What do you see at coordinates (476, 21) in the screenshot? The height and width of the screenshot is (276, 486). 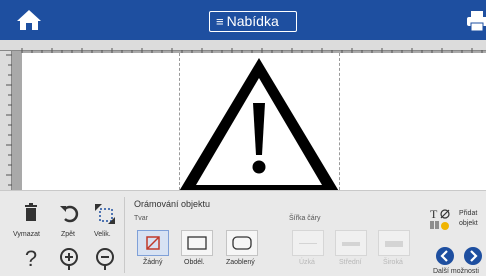 I see `printer-icon` at bounding box center [476, 21].